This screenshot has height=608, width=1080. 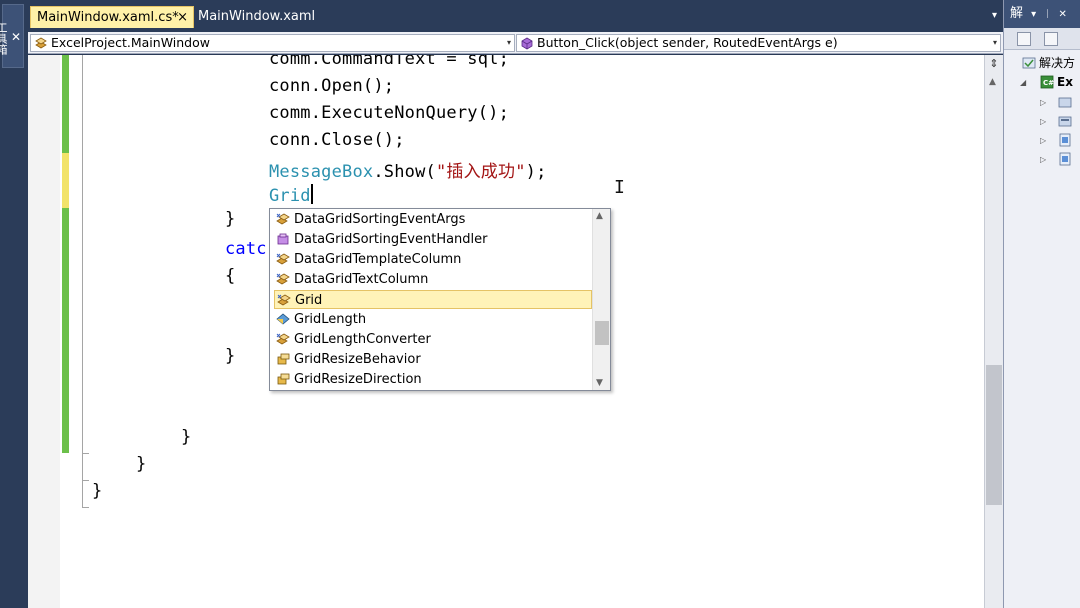 What do you see at coordinates (358, 379) in the screenshot?
I see `completion-item-label: GridResizeDirection` at bounding box center [358, 379].